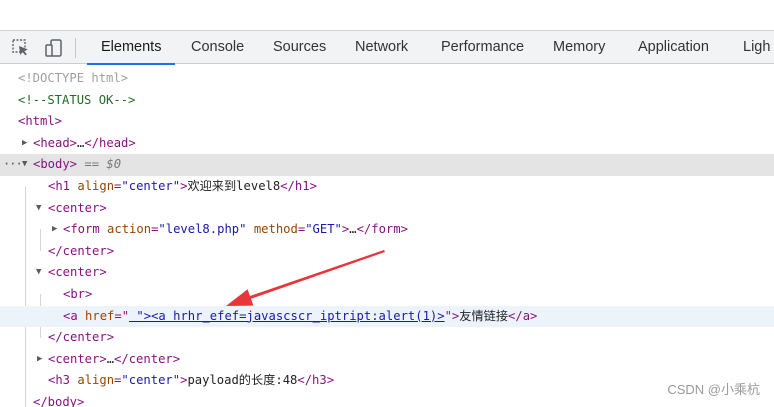 The height and width of the screenshot is (407, 774). Describe the element at coordinates (96, 186) in the screenshot. I see `h1-align-attr: align` at that location.